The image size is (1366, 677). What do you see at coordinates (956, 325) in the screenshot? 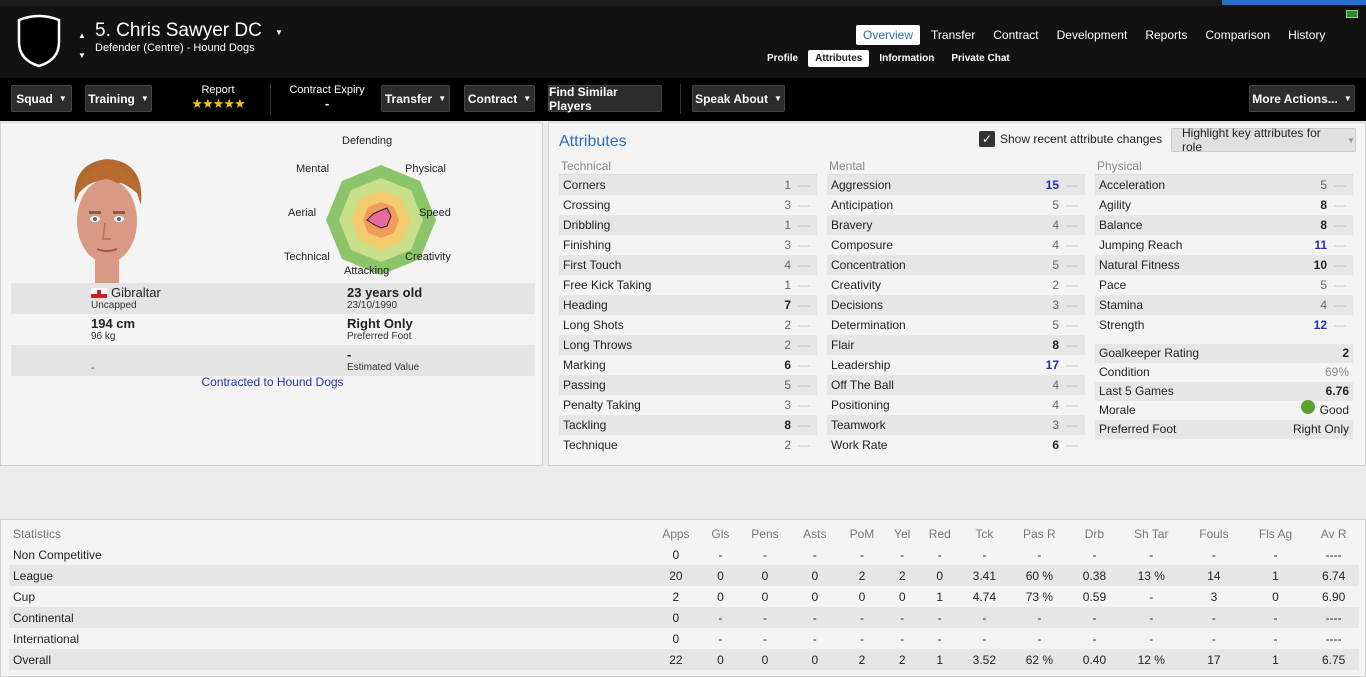
I see `attribute-row-determination: Determination 5 —` at bounding box center [956, 325].